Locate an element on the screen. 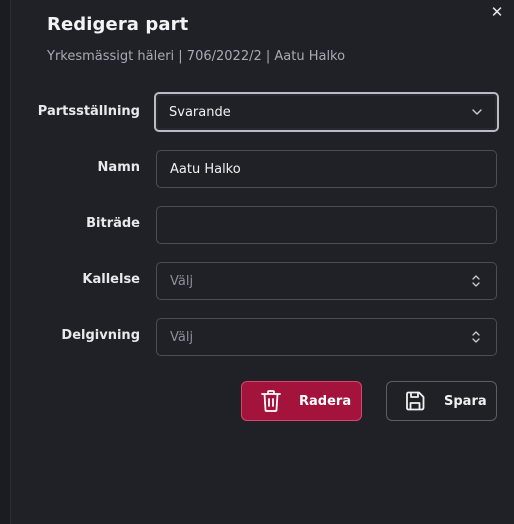 The image size is (514, 524). save-button-label: Spara is located at coordinates (465, 401).